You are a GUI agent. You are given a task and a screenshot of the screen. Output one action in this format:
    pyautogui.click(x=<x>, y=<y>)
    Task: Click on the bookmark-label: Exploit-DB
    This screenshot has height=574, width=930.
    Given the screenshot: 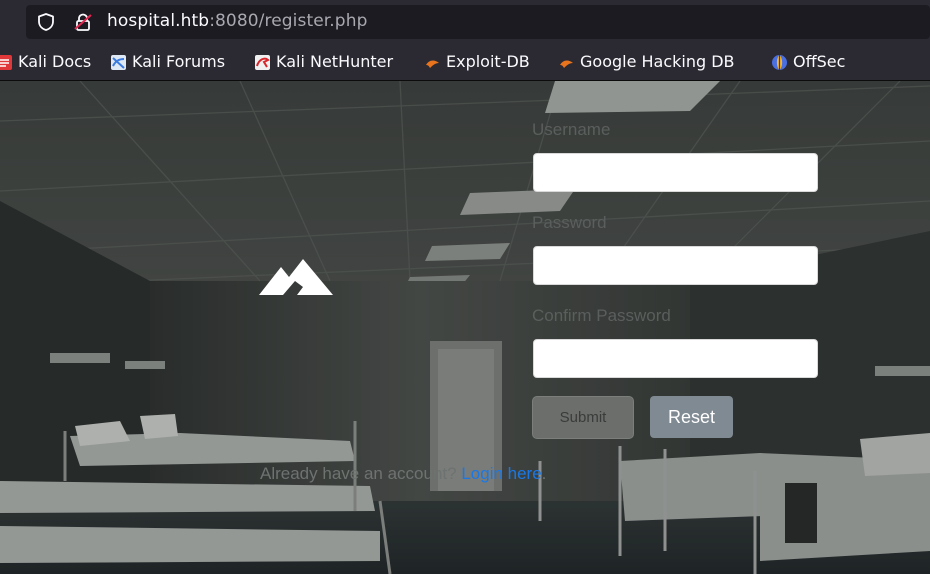 What is the action you would take?
    pyautogui.click(x=488, y=61)
    